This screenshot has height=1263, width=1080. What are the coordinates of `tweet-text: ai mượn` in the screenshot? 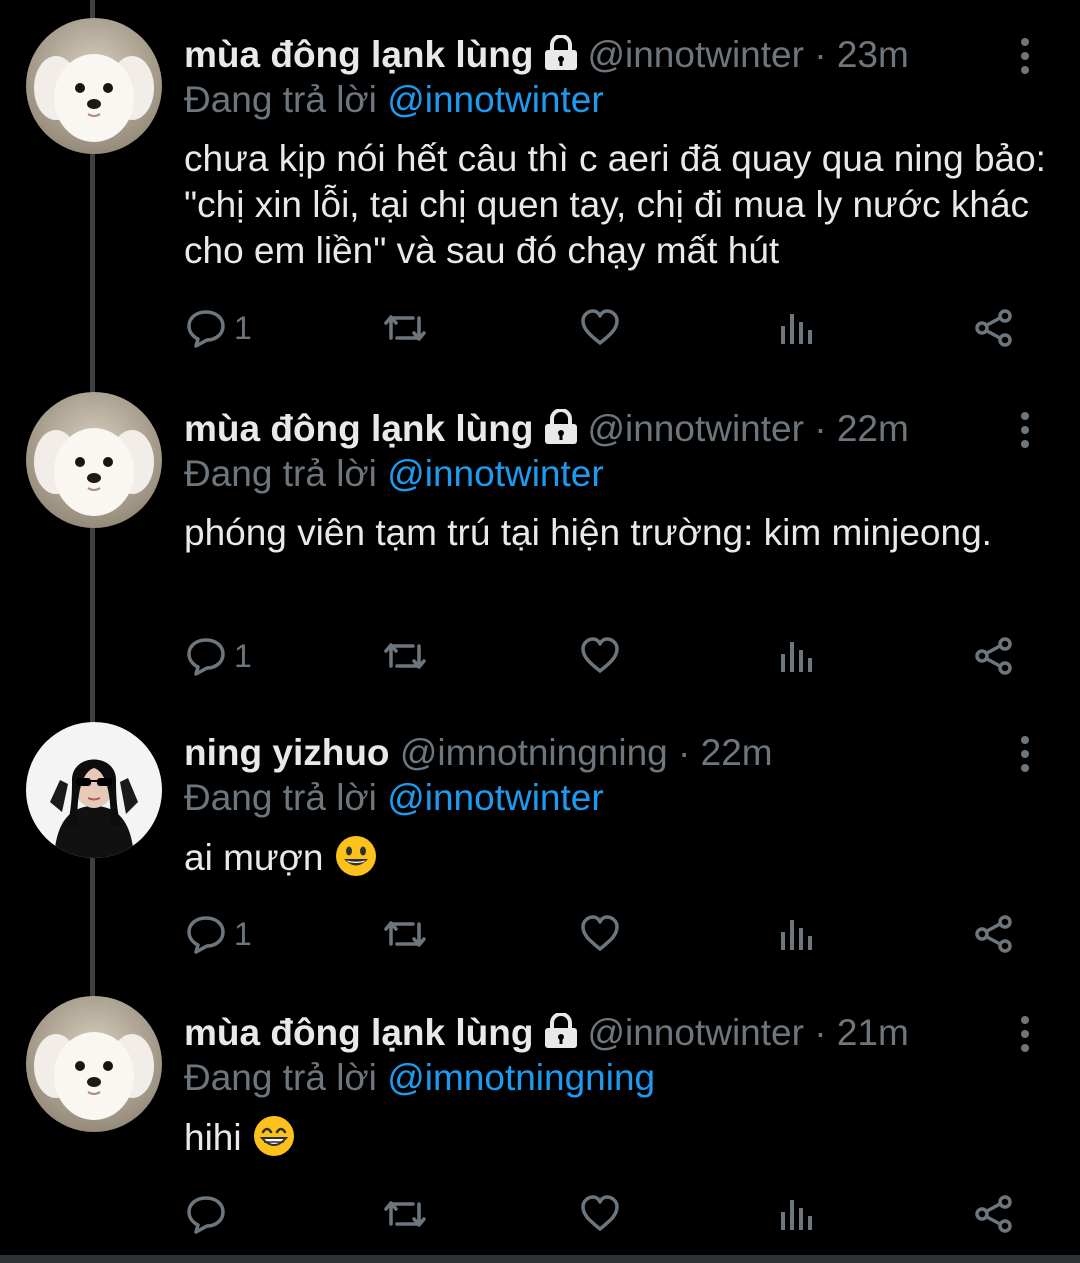 It's located at (254, 857).